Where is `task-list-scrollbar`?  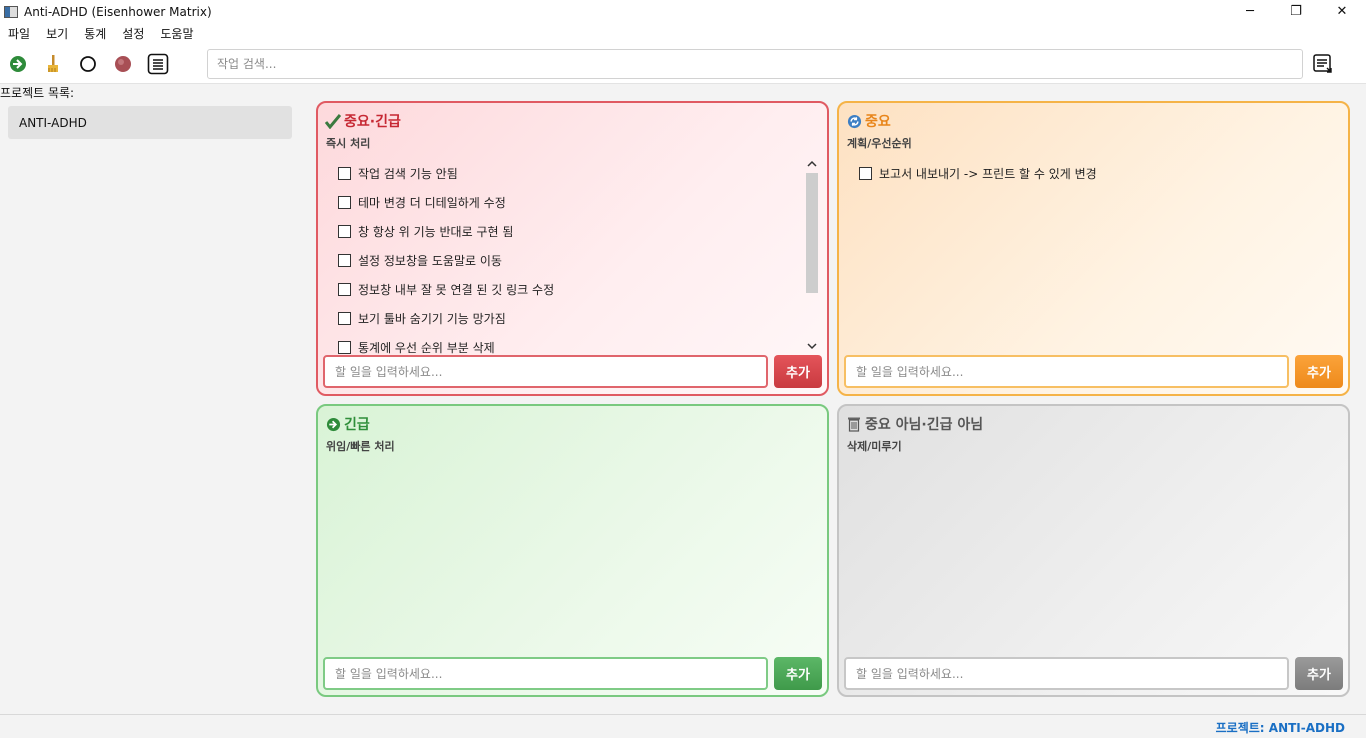
task-list-scrollbar is located at coordinates (812, 255).